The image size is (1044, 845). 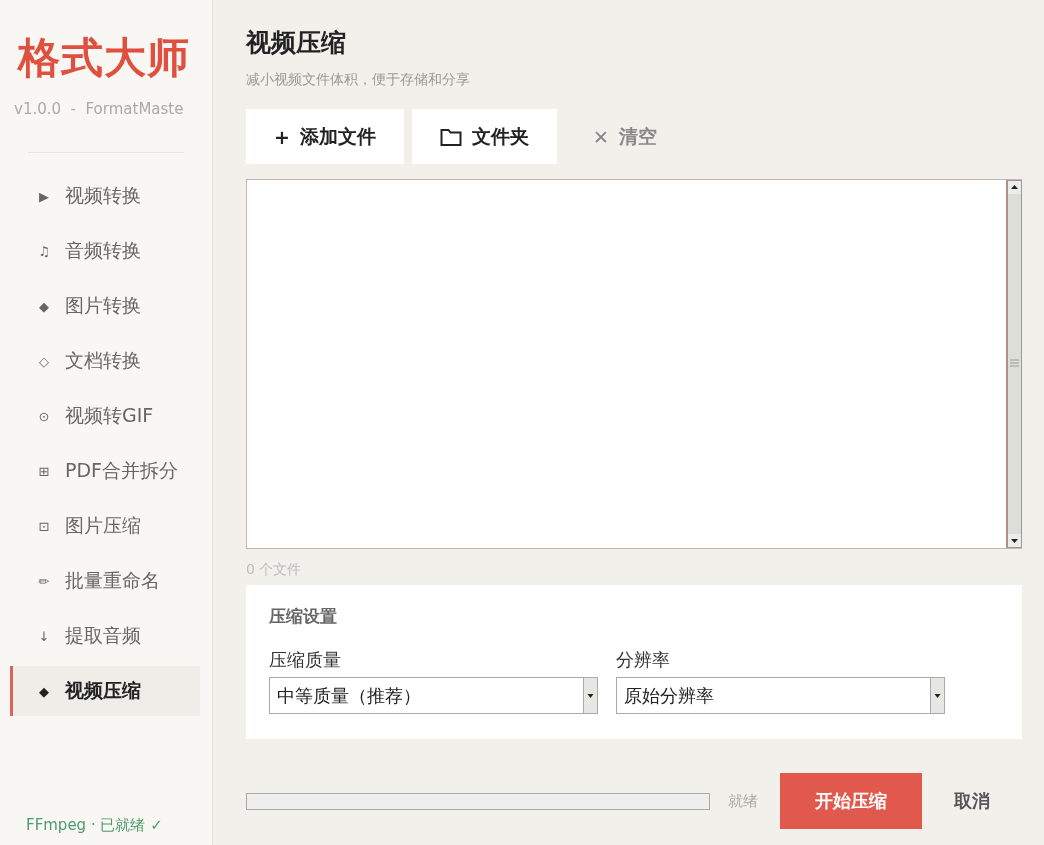 What do you see at coordinates (972, 801) in the screenshot?
I see `cancel-button: 取消` at bounding box center [972, 801].